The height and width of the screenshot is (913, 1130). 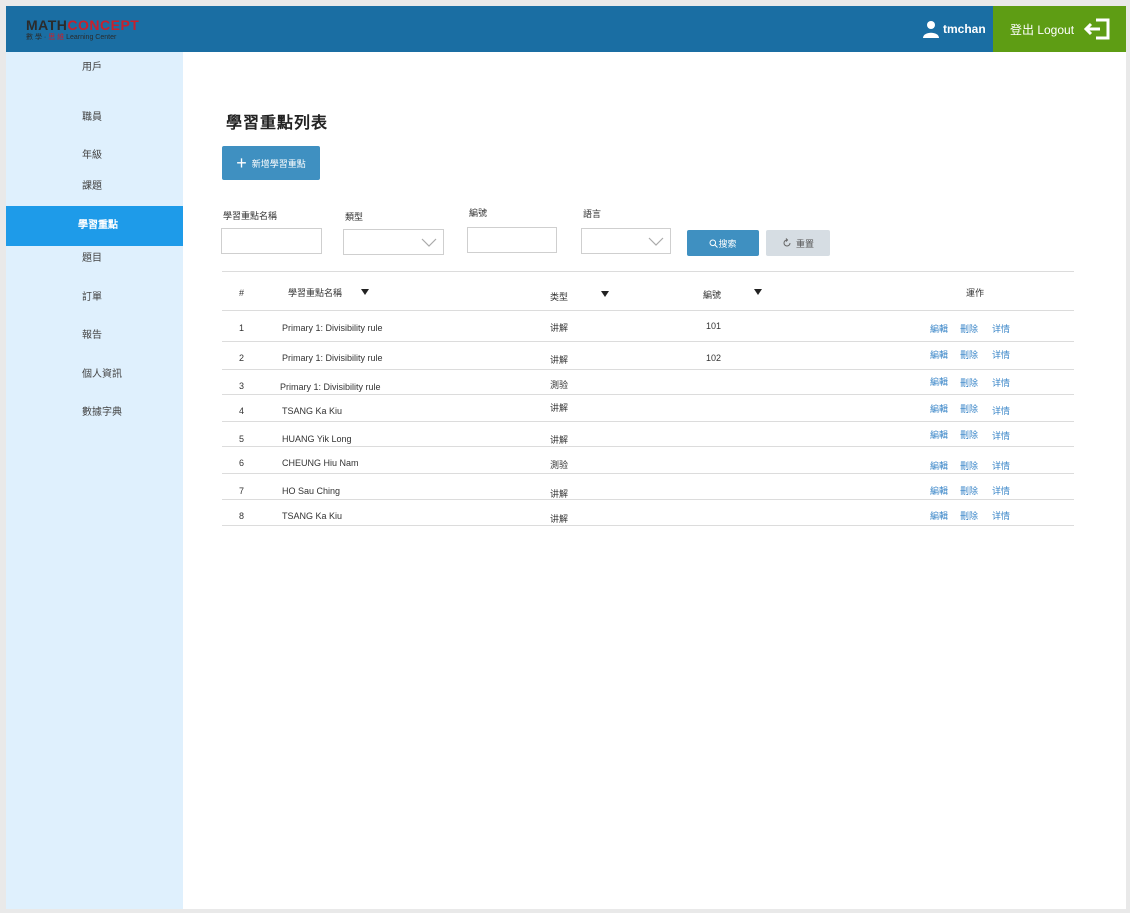 I want to click on filter-name-label: 學習重點名稱, so click(x=250, y=216).